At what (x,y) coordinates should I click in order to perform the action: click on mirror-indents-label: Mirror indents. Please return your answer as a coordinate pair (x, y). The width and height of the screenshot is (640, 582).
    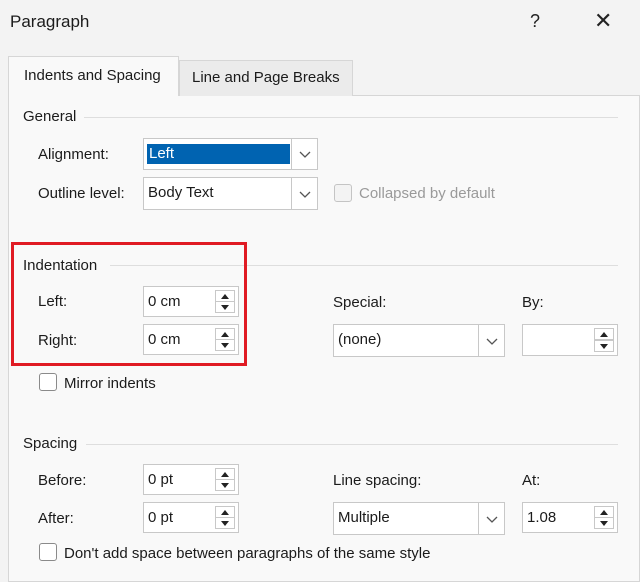
    Looking at the image, I should click on (110, 383).